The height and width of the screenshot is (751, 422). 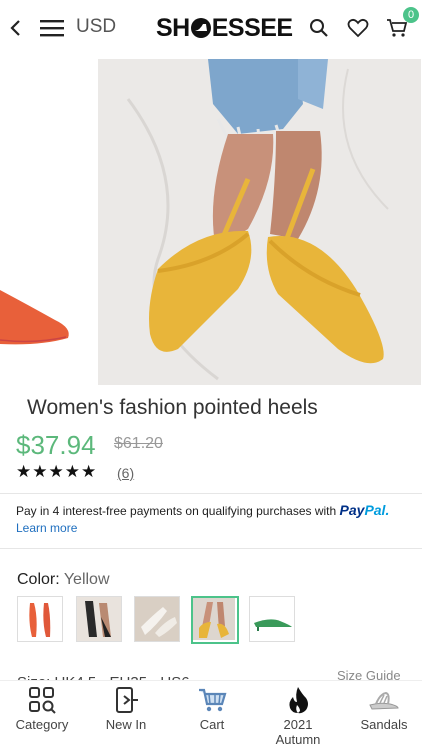 What do you see at coordinates (96, 27) in the screenshot?
I see `currency-selector: USD` at bounding box center [96, 27].